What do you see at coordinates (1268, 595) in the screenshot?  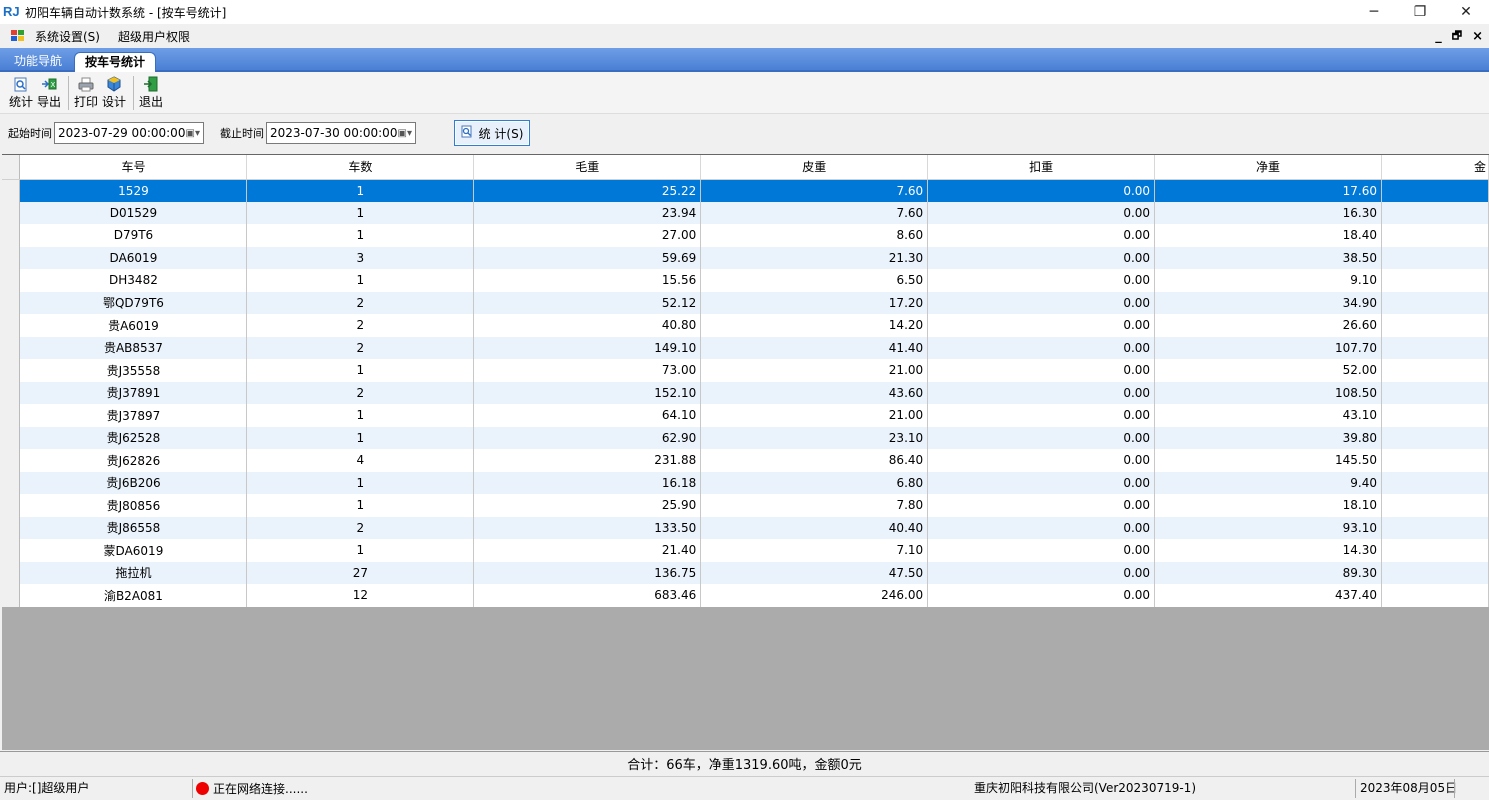 I see `table-cell: 437.40` at bounding box center [1268, 595].